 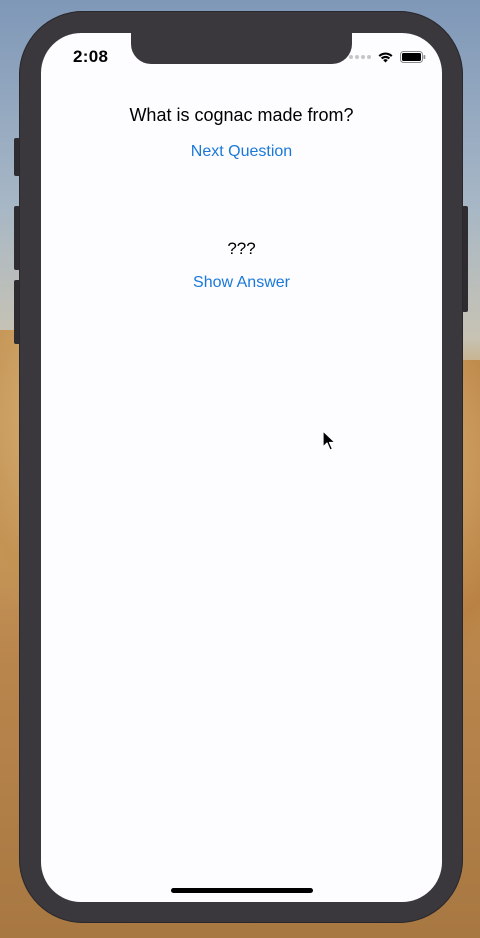 I want to click on show-answer-button: Show Answer, so click(x=241, y=283).